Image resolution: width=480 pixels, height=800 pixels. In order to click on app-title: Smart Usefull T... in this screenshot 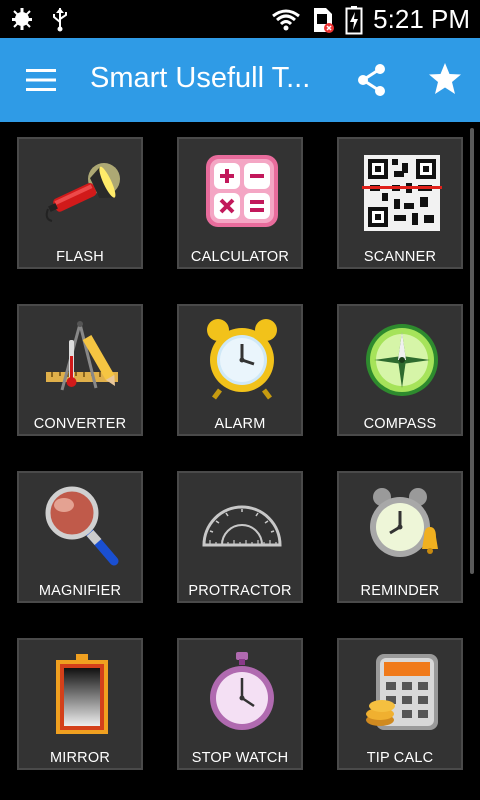, I will do `click(200, 78)`.